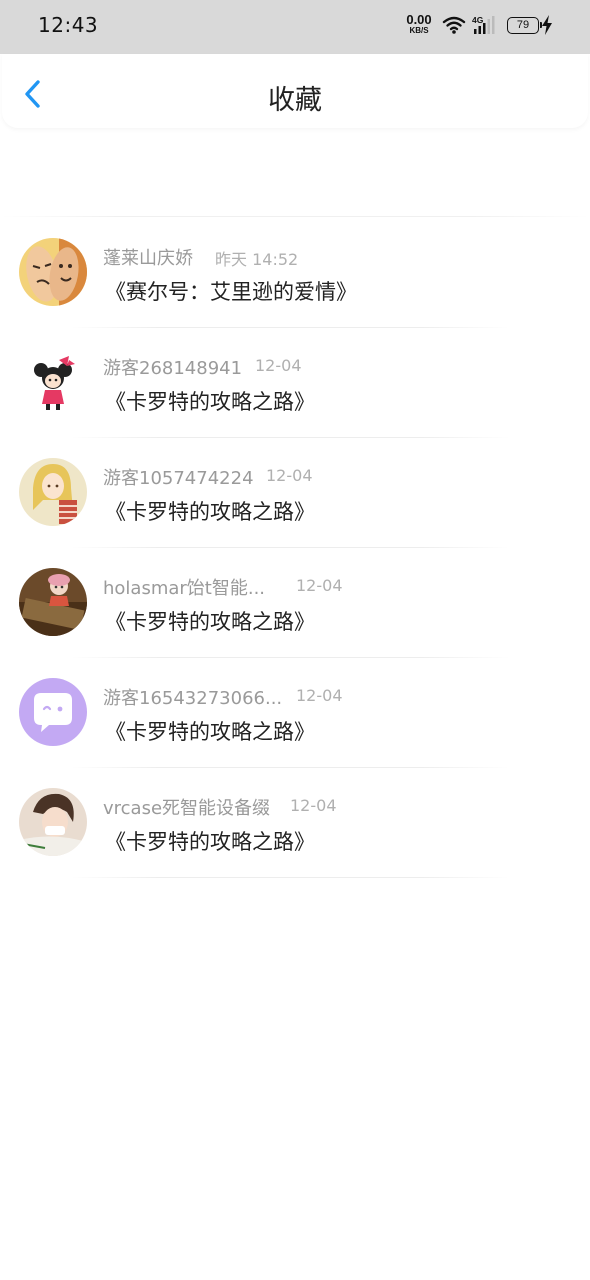  What do you see at coordinates (547, 25) in the screenshot?
I see `charging-icon` at bounding box center [547, 25].